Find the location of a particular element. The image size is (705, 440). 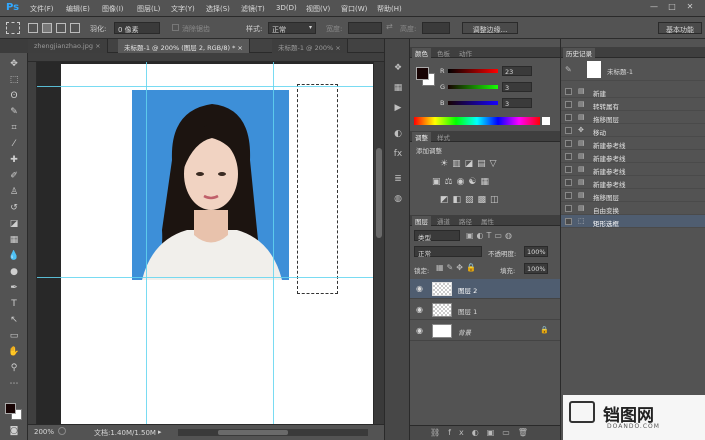

zoom-tool-icon: ⚲ is located at coordinates (14, 368).